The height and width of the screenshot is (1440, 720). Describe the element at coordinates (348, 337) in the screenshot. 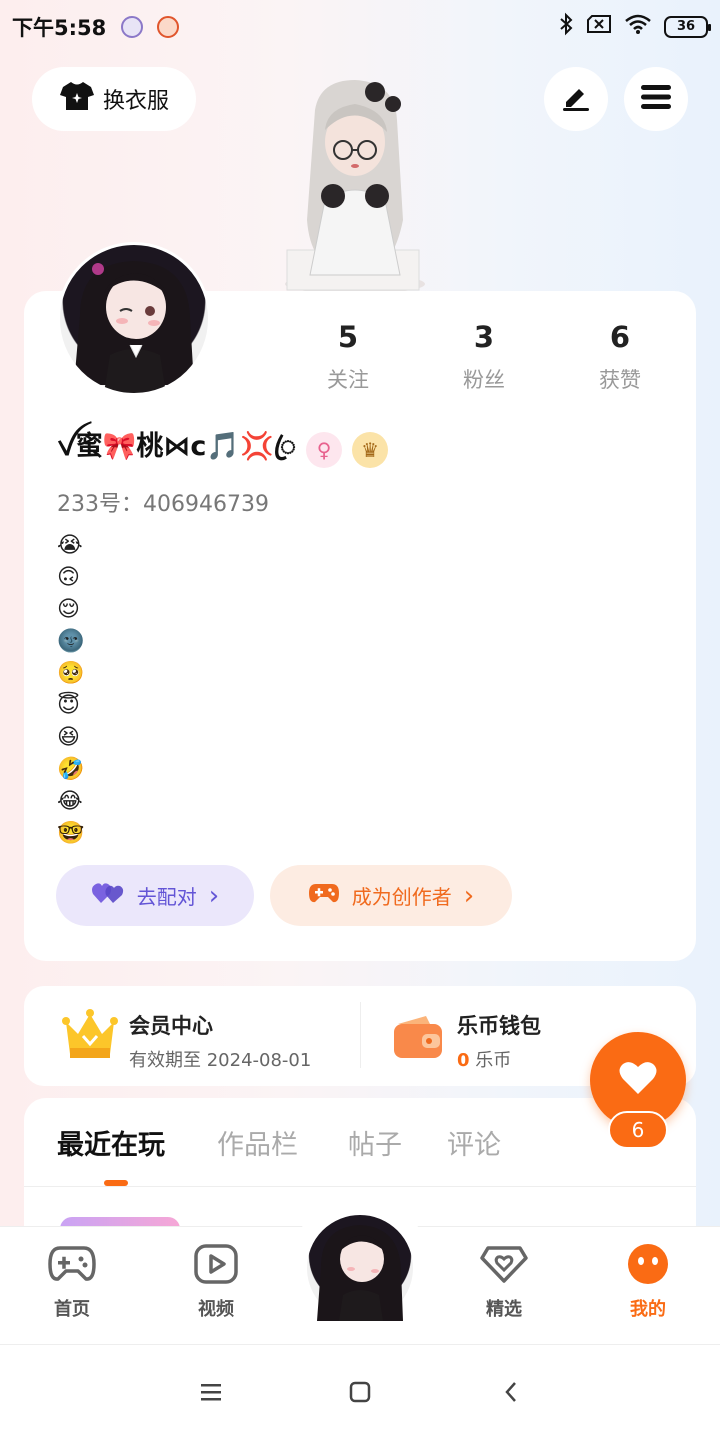

I see `stat-value: 5` at that location.